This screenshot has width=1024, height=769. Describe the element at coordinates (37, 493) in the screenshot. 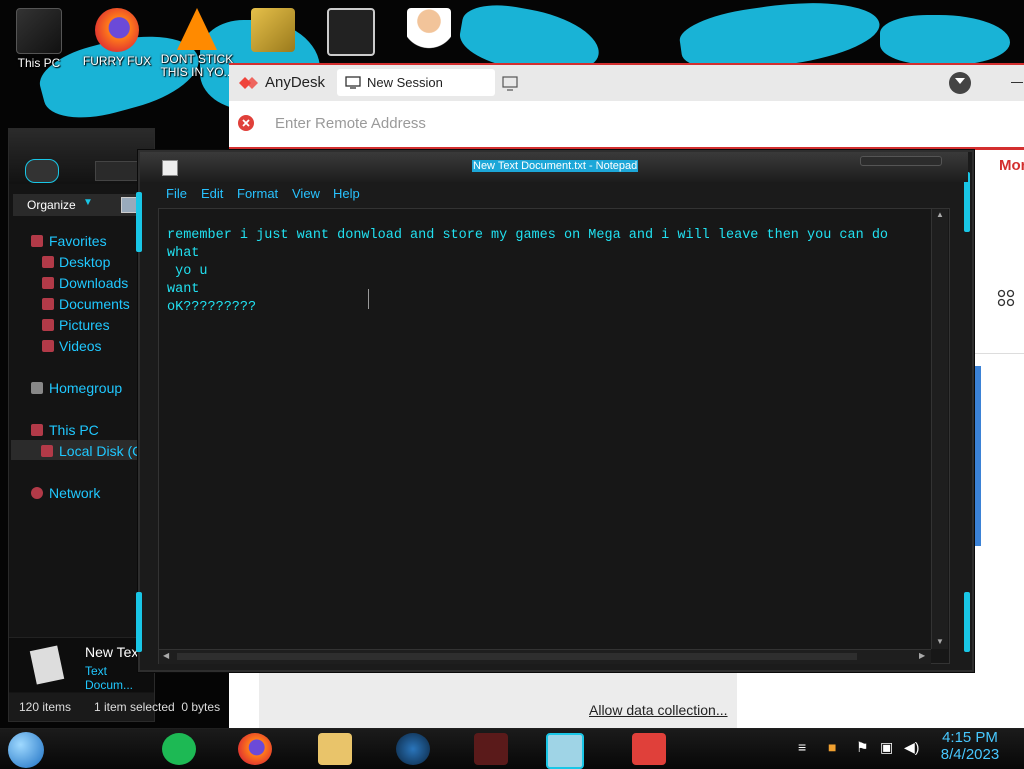

I see `network-icon` at that location.